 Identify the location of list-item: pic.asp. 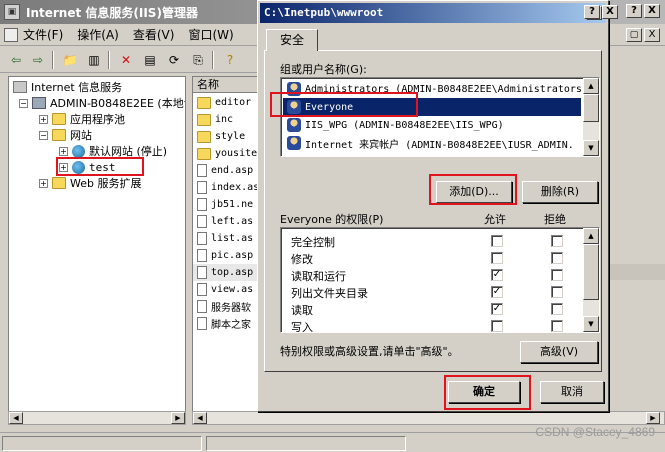
(225, 255).